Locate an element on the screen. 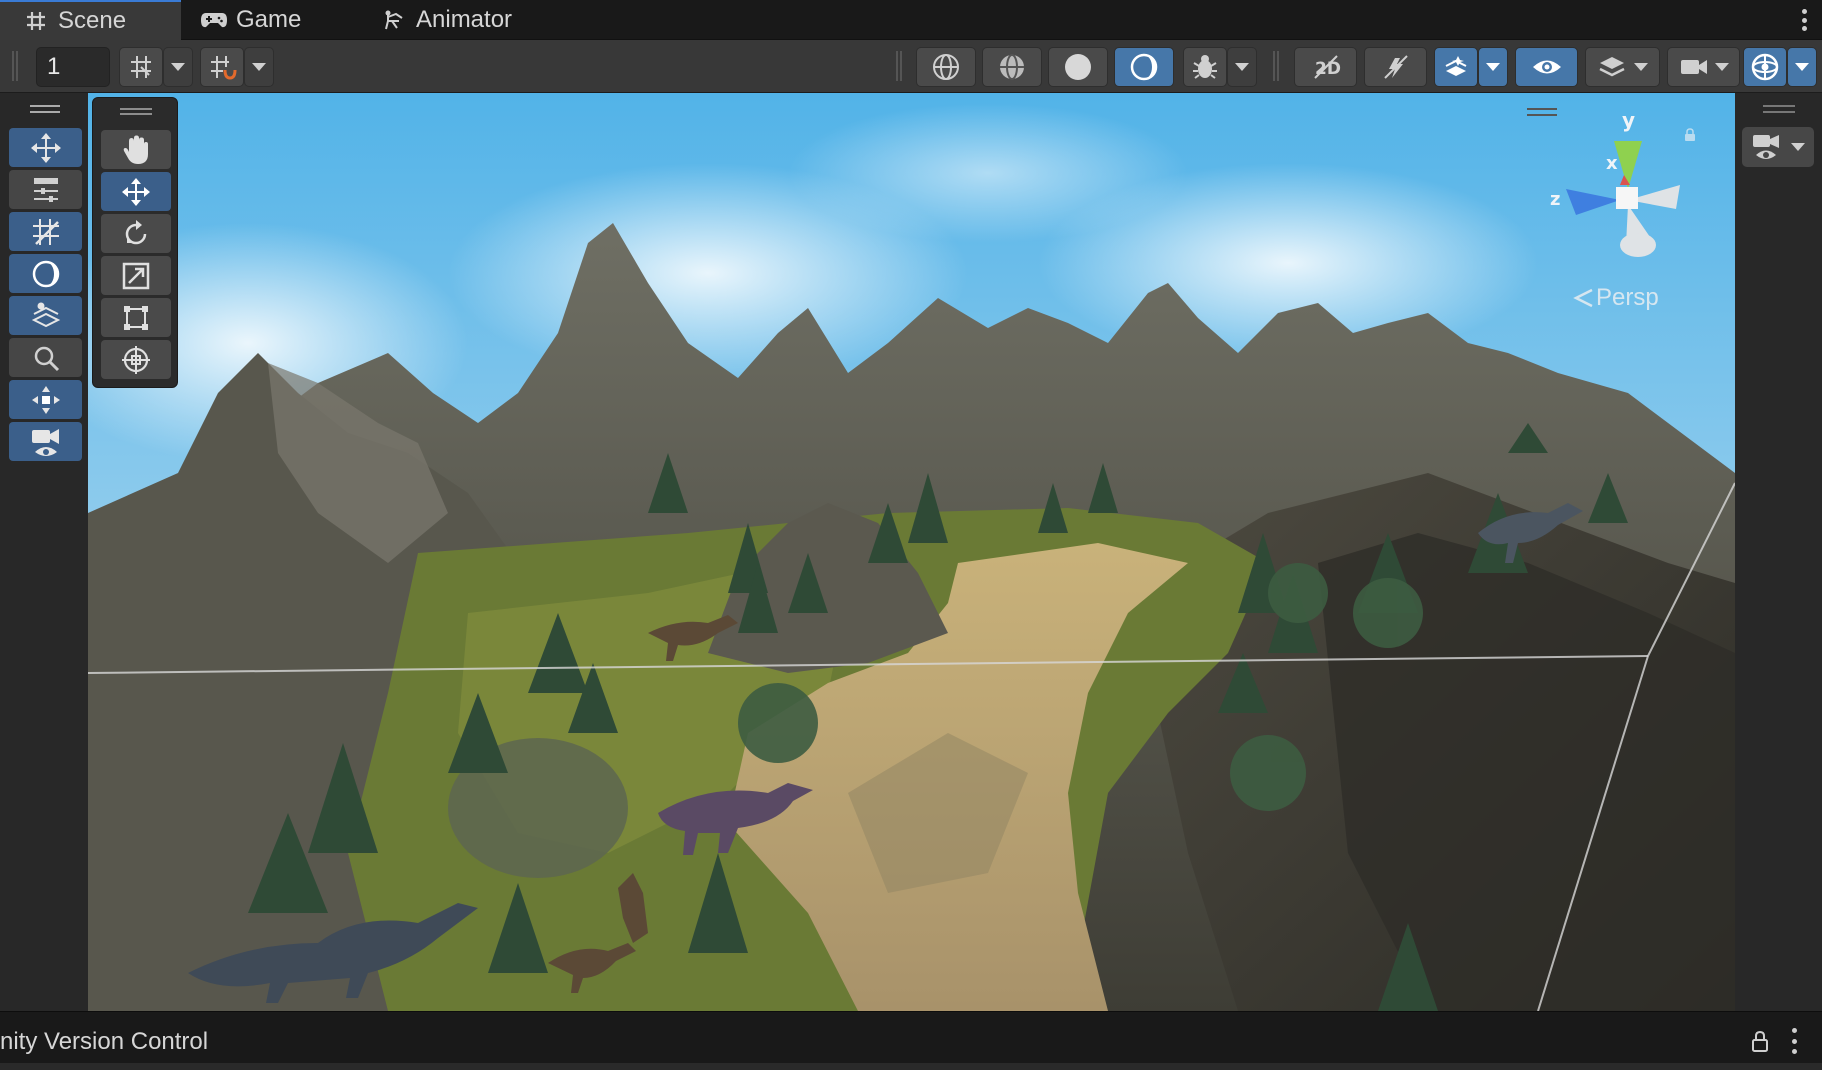  camera-overlay-icon is located at coordinates (45, 442).